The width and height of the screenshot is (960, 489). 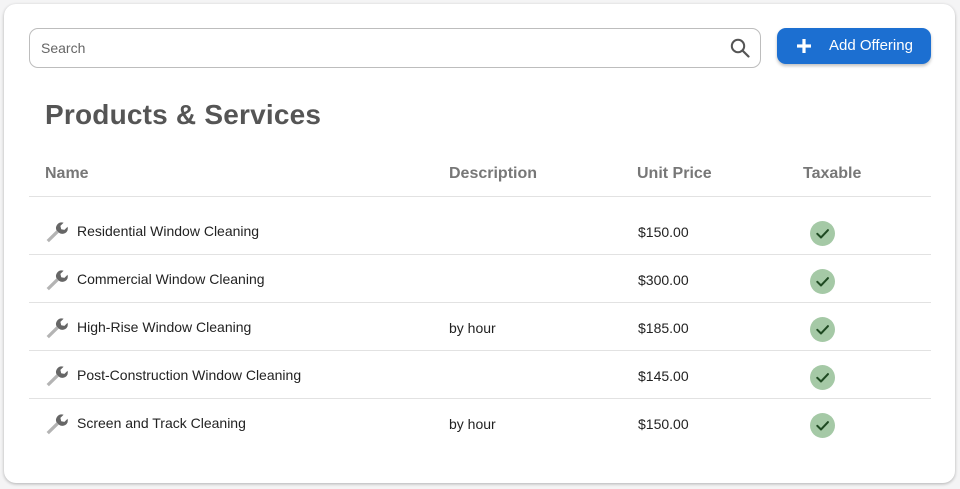 I want to click on search-input, so click(x=375, y=48).